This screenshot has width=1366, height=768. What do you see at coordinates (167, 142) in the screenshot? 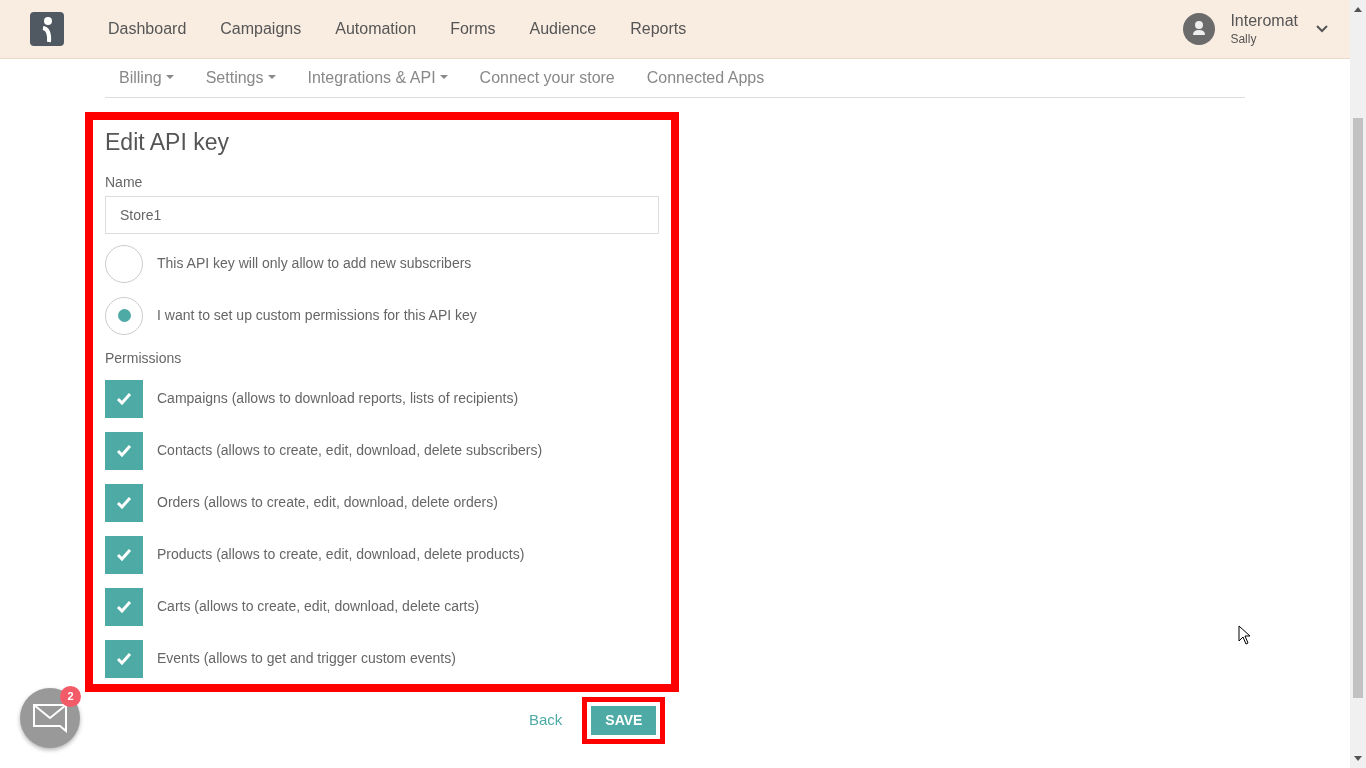
I see `form-title: Edit API key` at bounding box center [167, 142].